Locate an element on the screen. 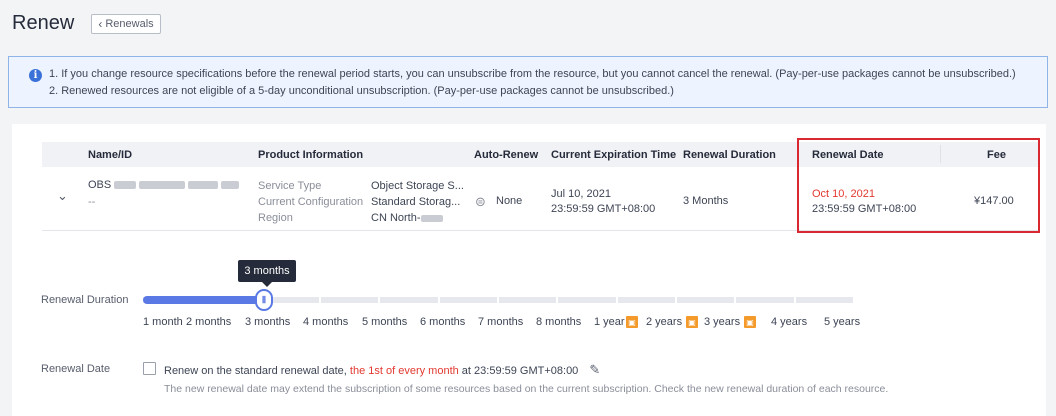  duration-option-8-months: 8 months is located at coordinates (558, 322).